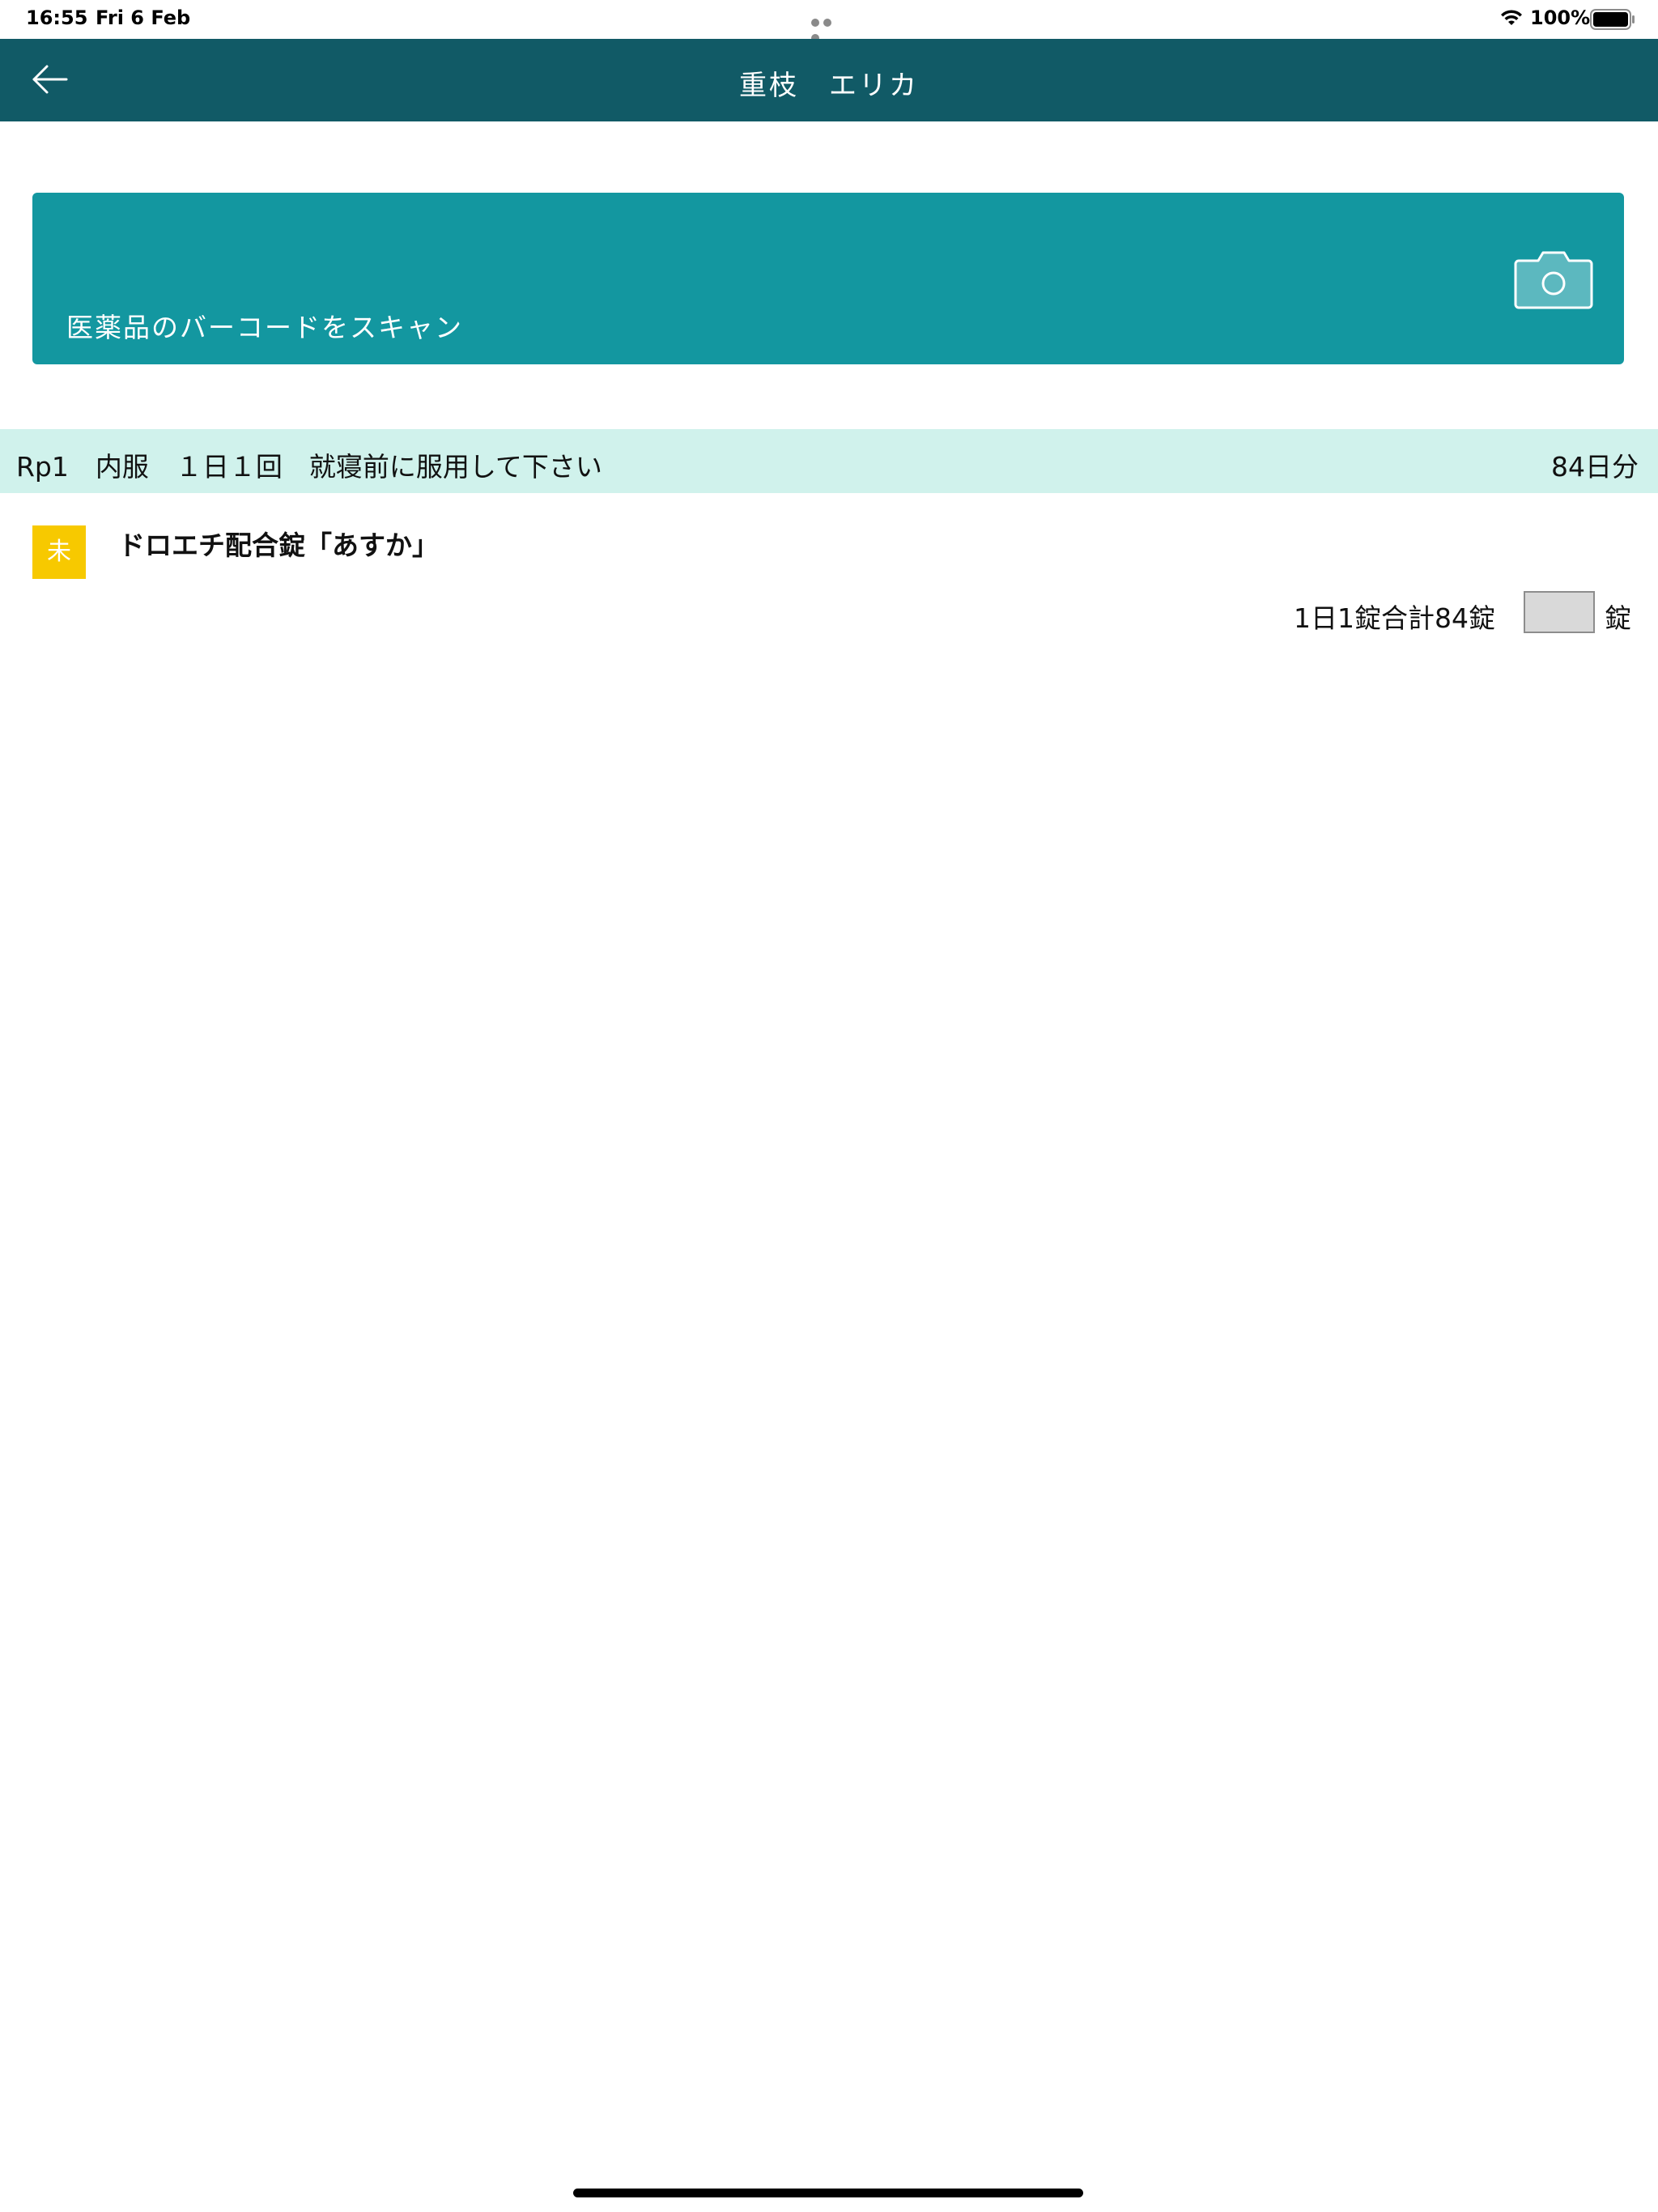 This screenshot has height=2212, width=1658. I want to click on drug-dose: 1日1錠合計84錠, so click(1394, 618).